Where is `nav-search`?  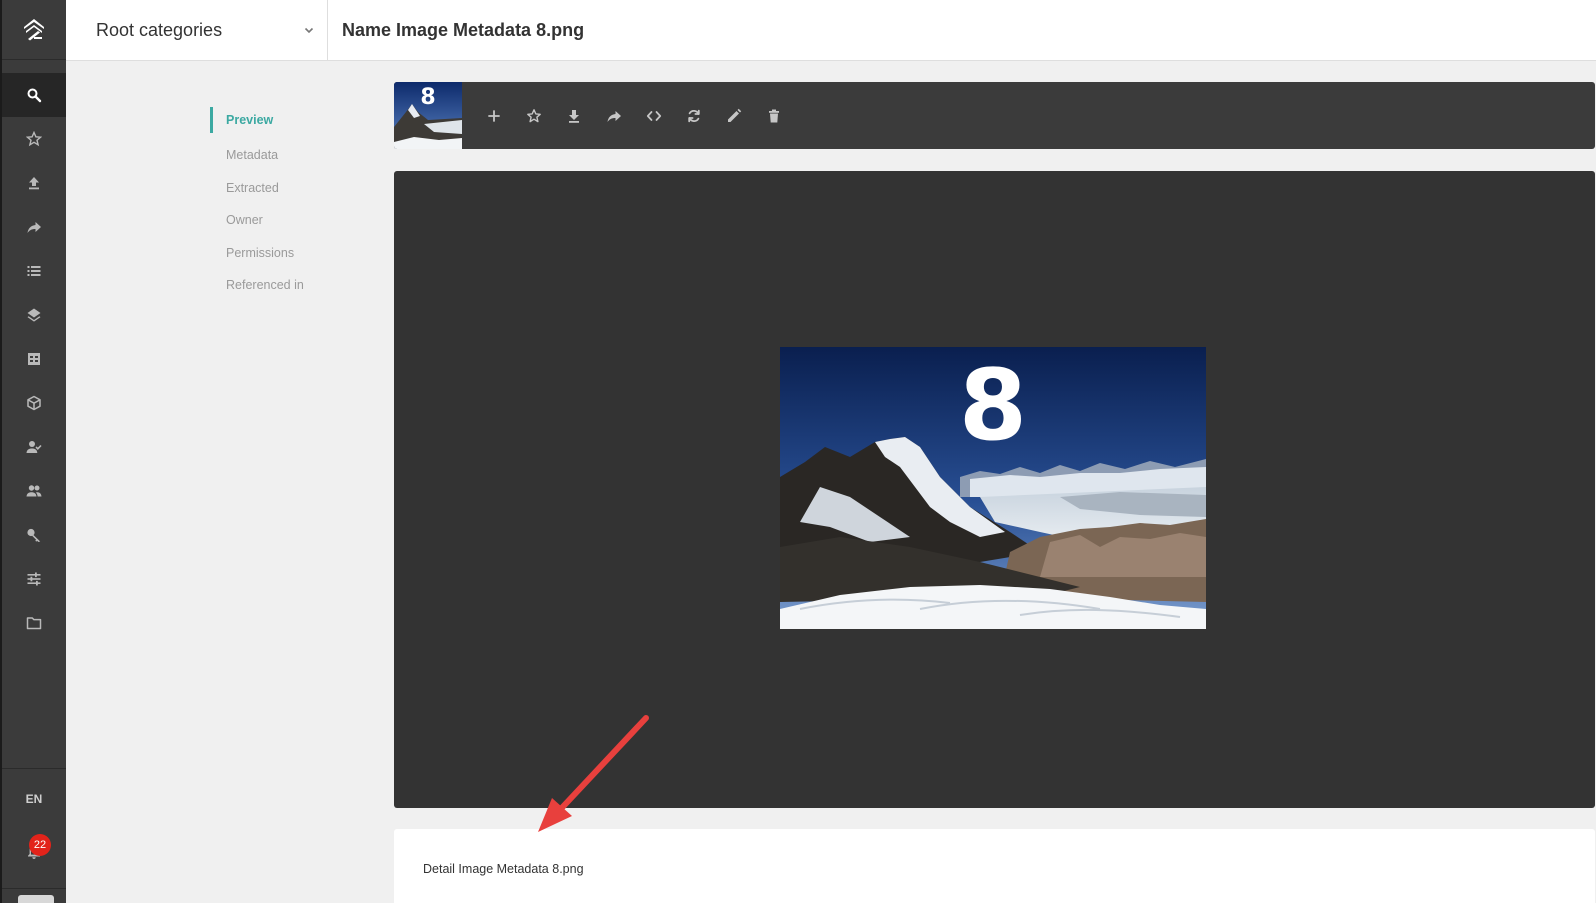 nav-search is located at coordinates (34, 95).